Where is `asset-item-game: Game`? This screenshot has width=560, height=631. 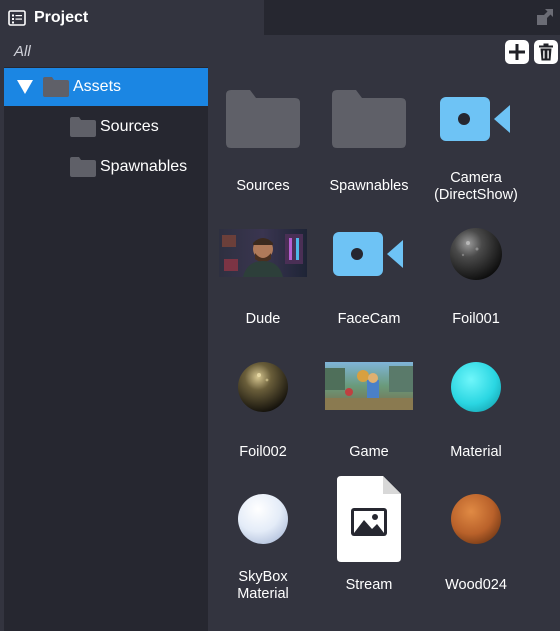 asset-item-game: Game is located at coordinates (369, 398).